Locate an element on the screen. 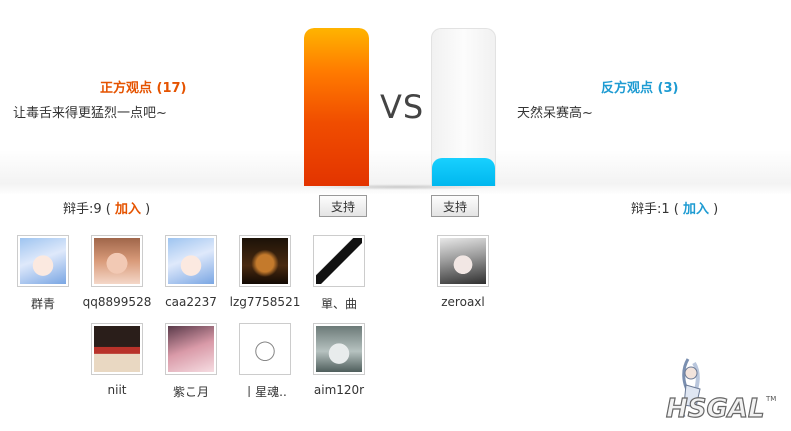 Image resolution: width=791 pixels, height=431 pixels. user-name: lzg7758521 is located at coordinates (265, 302).